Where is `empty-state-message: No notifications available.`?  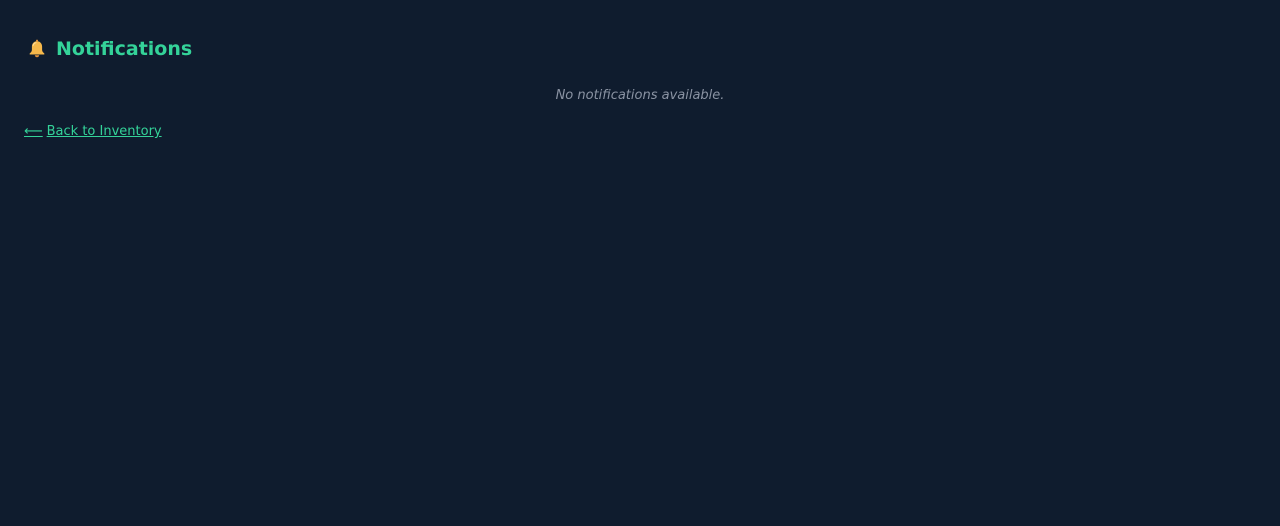 empty-state-message: No notifications available. is located at coordinates (640, 95).